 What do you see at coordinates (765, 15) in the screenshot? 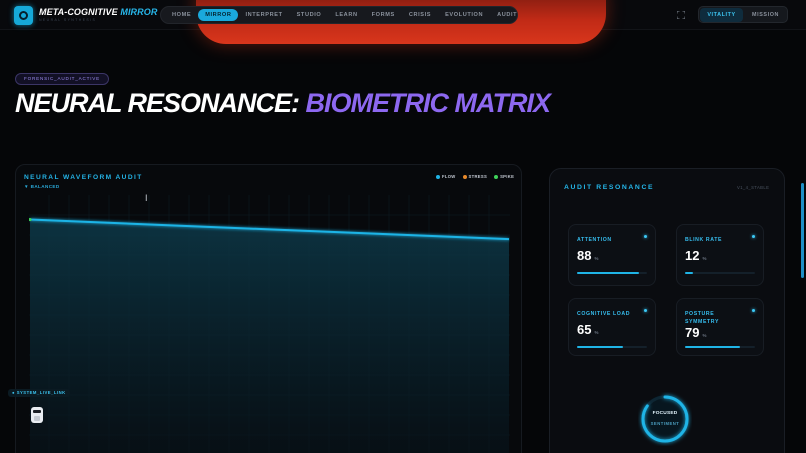
I see `tab-mission: MISSION` at bounding box center [765, 15].